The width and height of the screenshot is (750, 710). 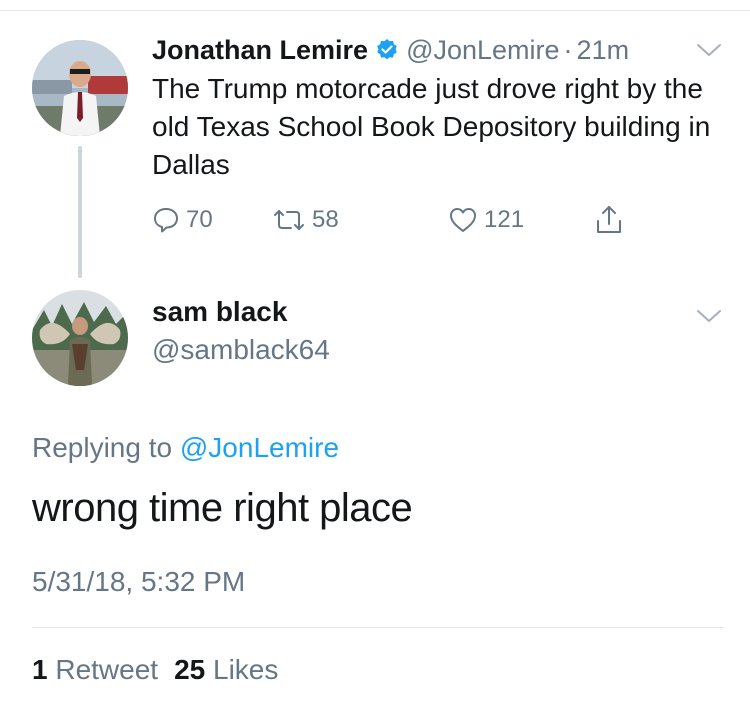 I want to click on stats-divider, so click(x=378, y=627).